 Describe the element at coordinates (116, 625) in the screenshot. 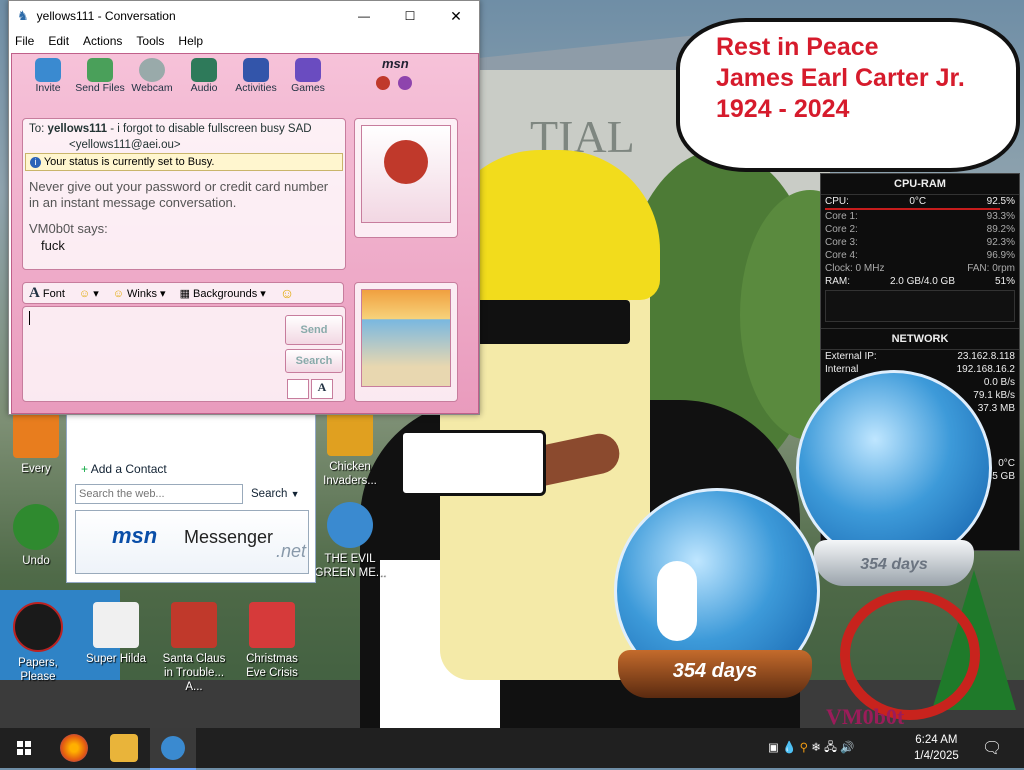

I see `super-hilda-icon` at that location.